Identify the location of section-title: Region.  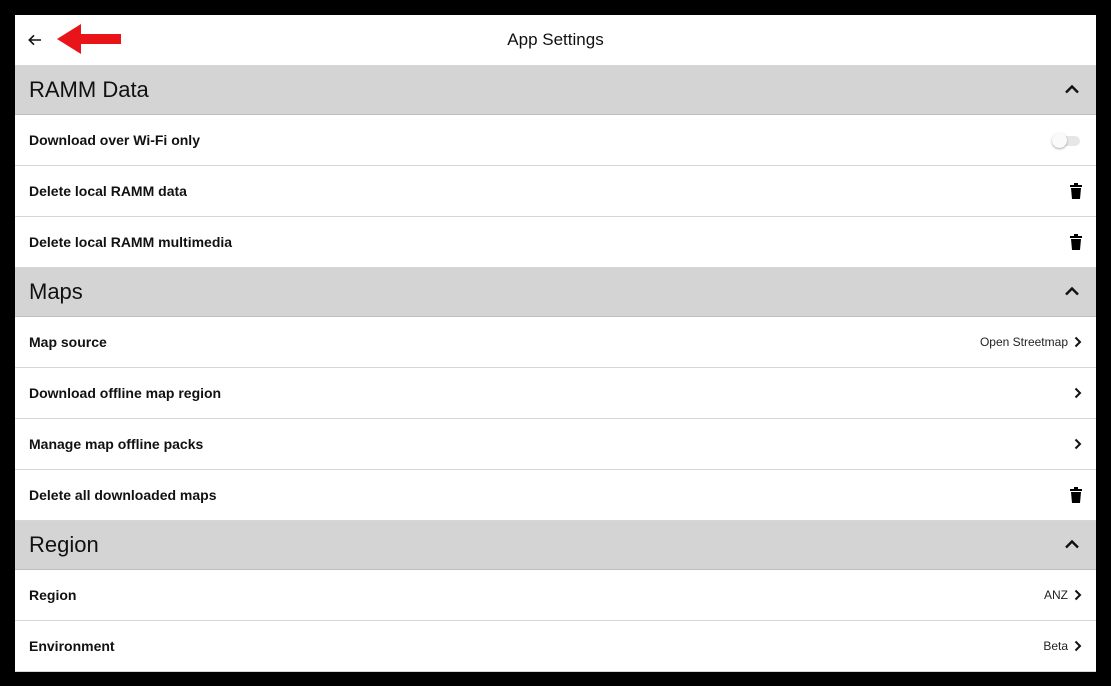
(64, 544).